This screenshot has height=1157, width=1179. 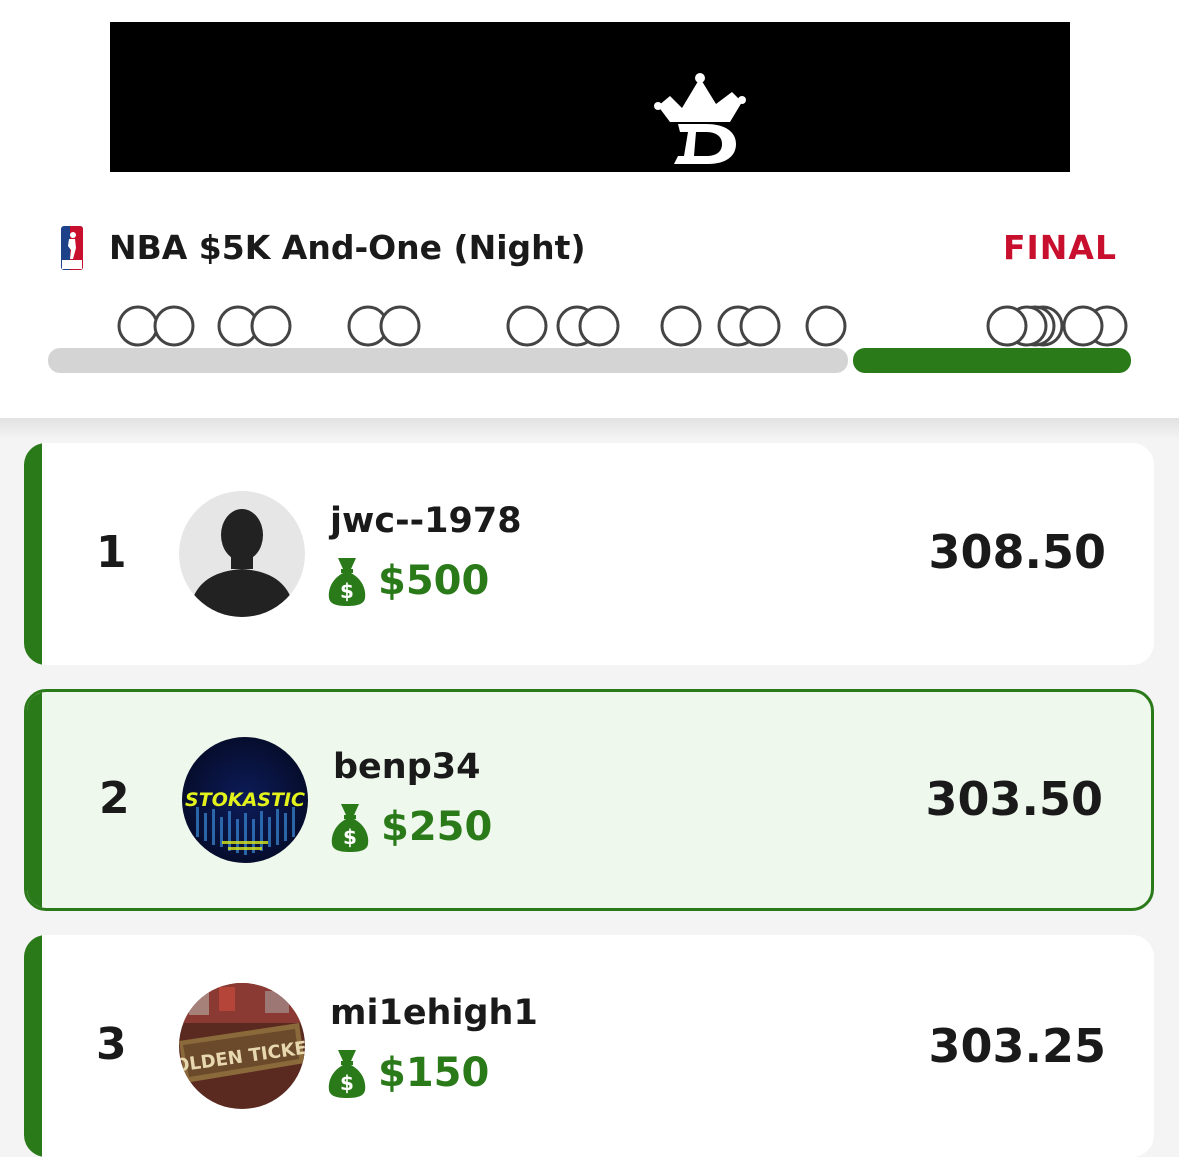 I want to click on rank-number: 2, so click(x=114, y=798).